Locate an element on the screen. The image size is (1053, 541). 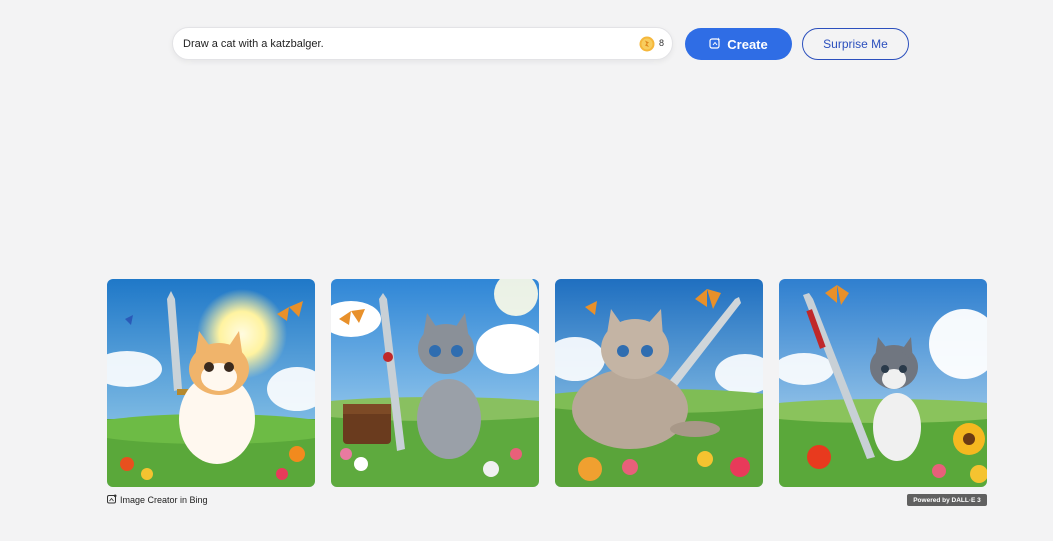
image-creator-credit: Image Creator in Bing is located at coordinates (157, 500).